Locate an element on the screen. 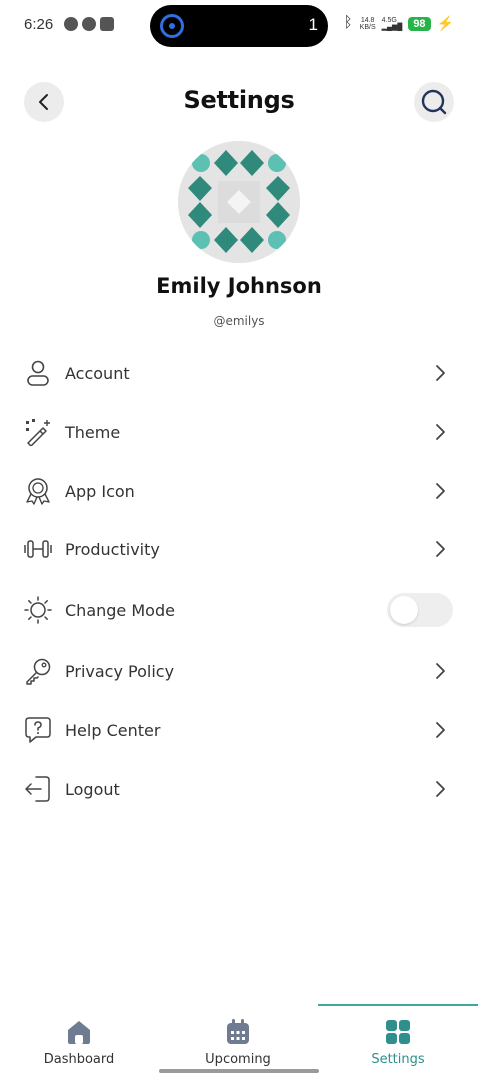  battery-level: 98 is located at coordinates (419, 23).